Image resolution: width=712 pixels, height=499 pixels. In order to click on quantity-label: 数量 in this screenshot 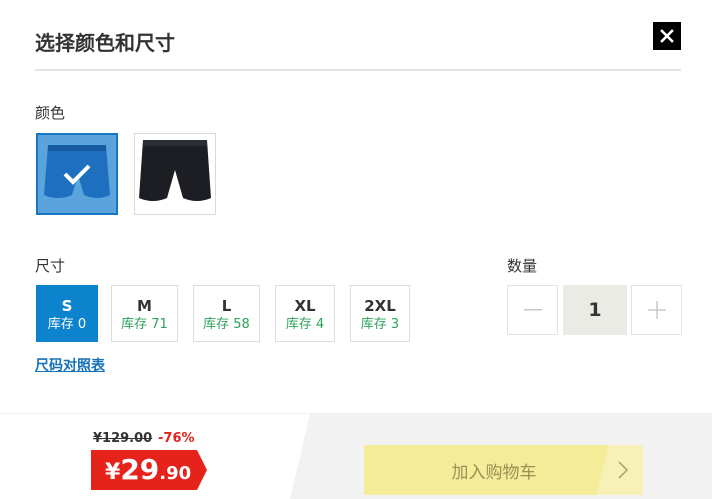, I will do `click(522, 266)`.